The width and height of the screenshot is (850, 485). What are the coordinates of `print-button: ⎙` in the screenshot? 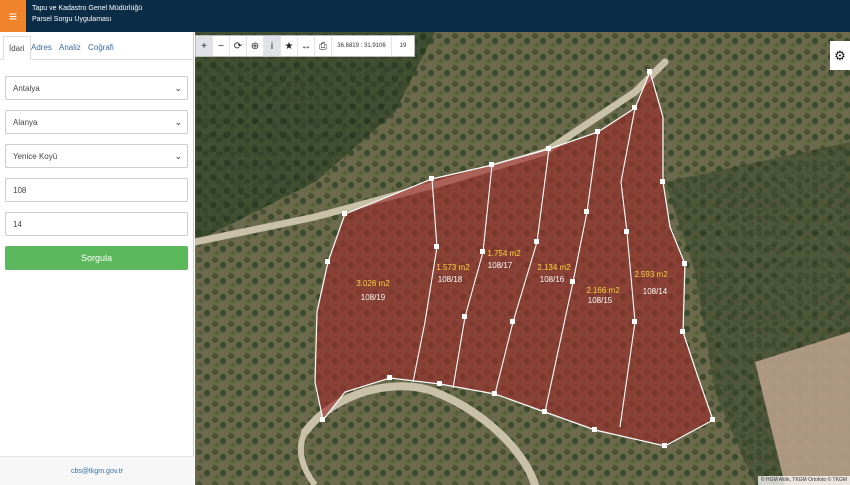 It's located at (323, 46).